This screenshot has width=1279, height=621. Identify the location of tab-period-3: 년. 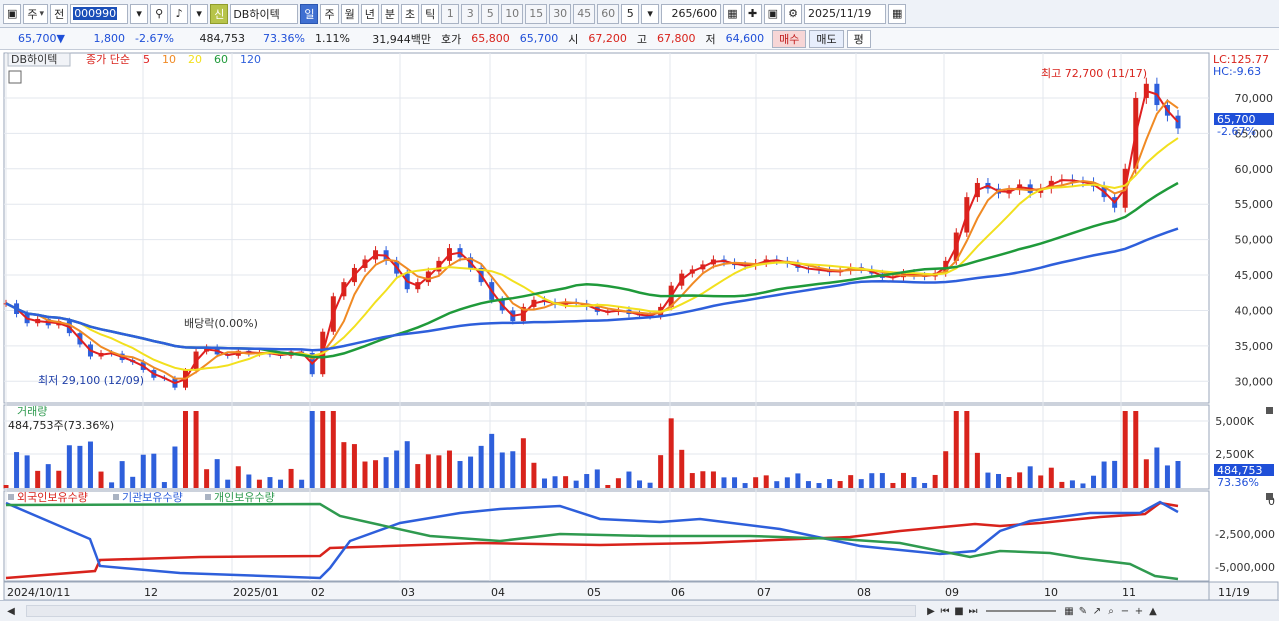
(369, 13).